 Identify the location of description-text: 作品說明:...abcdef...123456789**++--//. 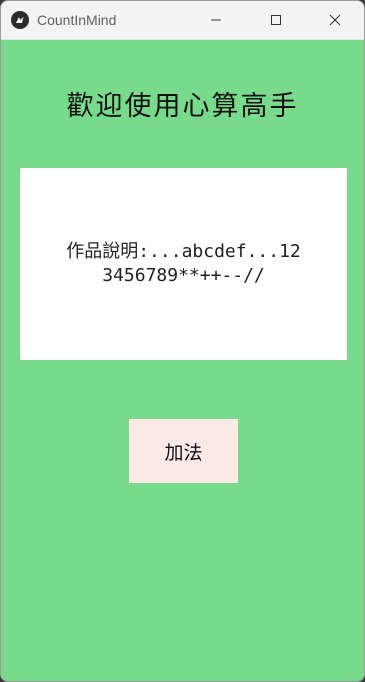
(183, 263).